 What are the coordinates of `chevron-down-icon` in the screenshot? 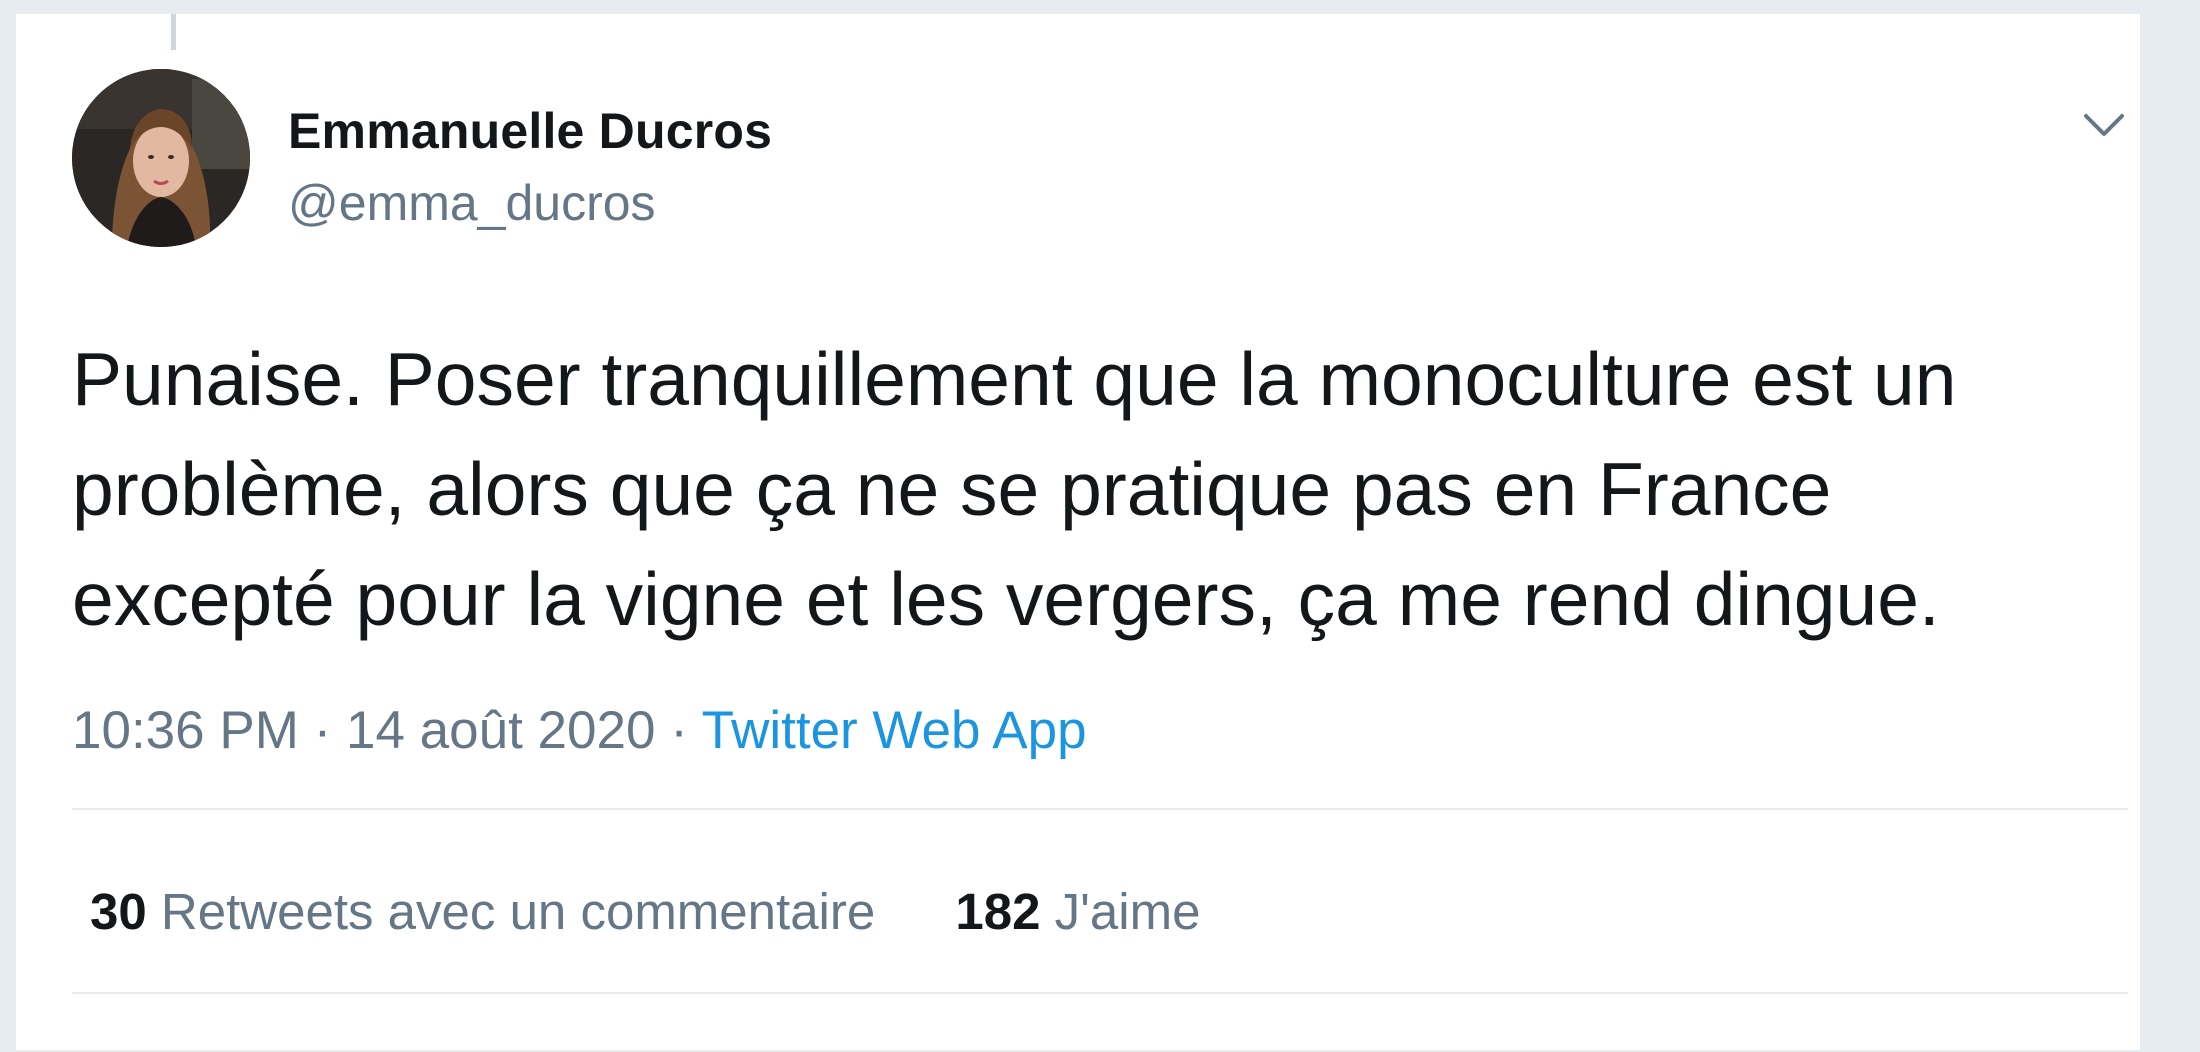 It's located at (2104, 125).